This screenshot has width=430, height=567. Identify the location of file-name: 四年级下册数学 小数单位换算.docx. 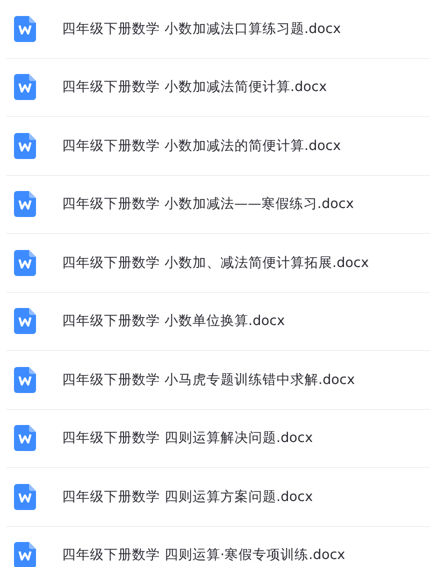
(173, 321).